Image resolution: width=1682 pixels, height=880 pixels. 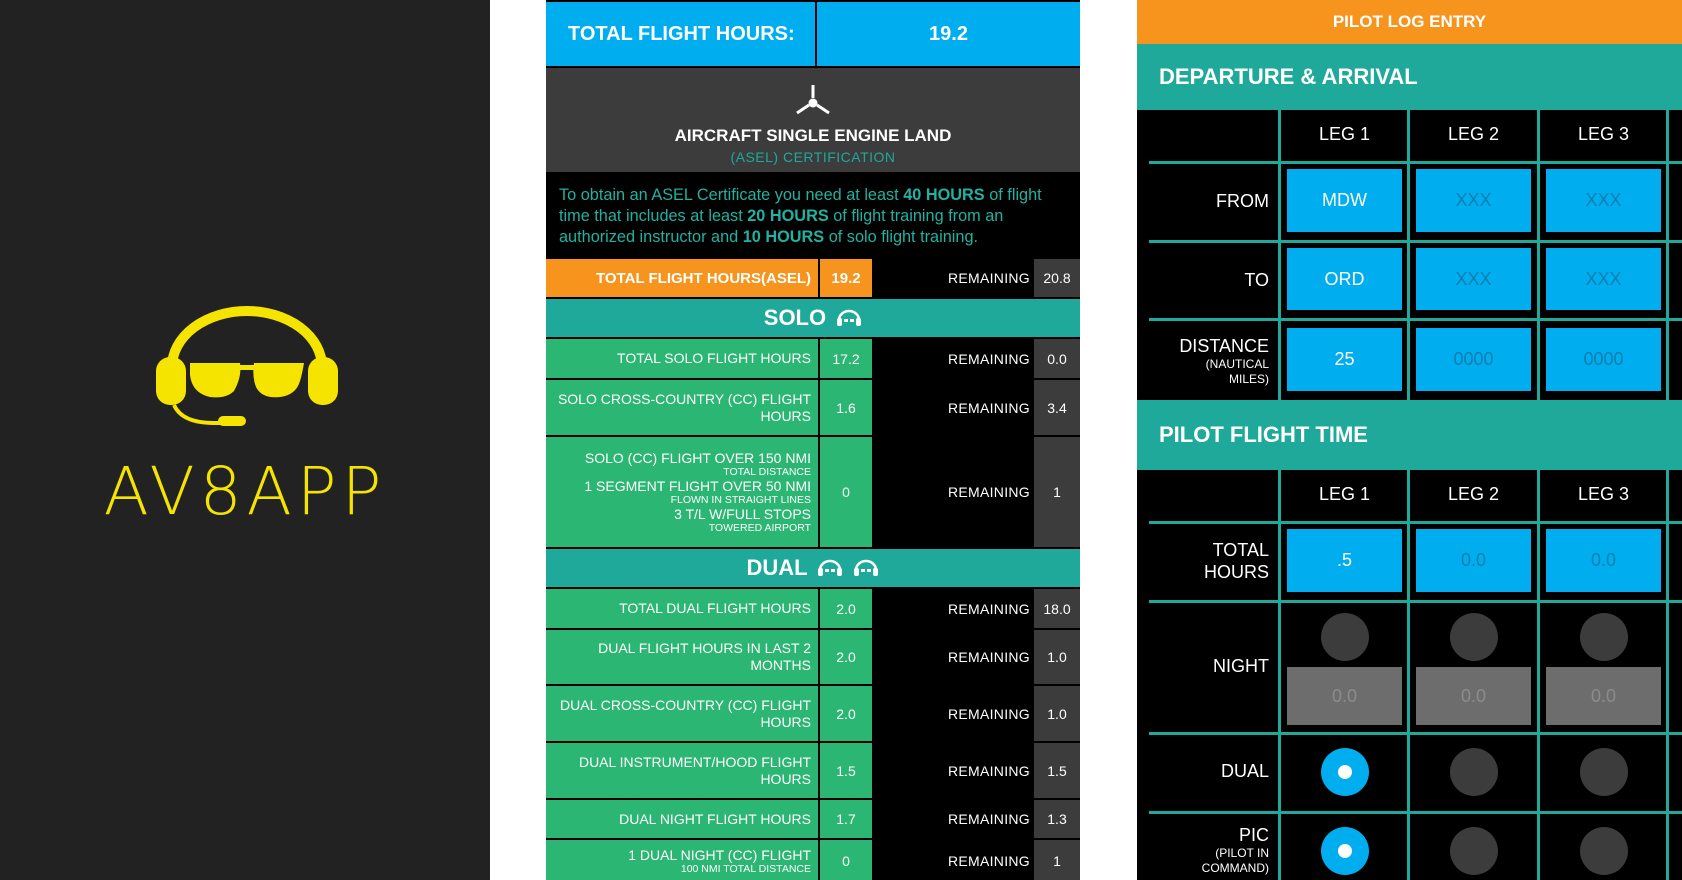 I want to click on dual-leg-2-toggle, so click(x=1474, y=772).